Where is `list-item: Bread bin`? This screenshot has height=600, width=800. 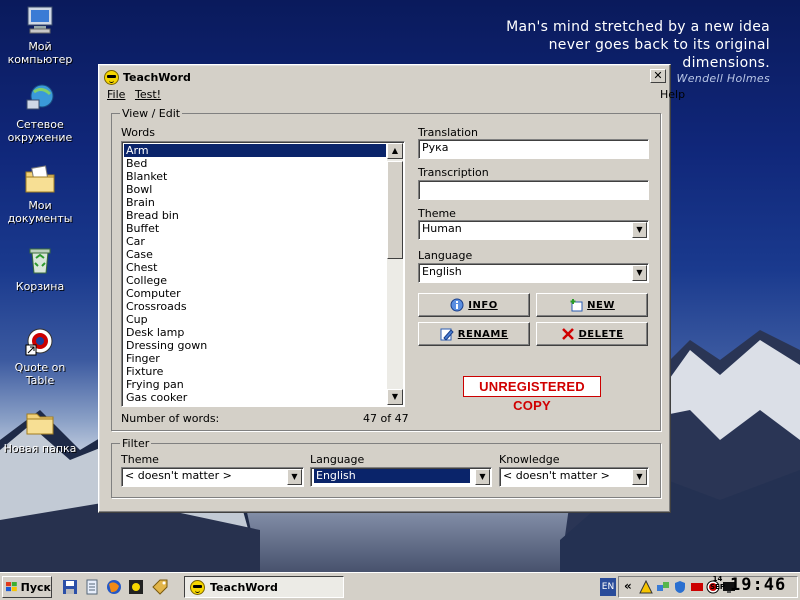 list-item: Bread bin is located at coordinates (255, 215).